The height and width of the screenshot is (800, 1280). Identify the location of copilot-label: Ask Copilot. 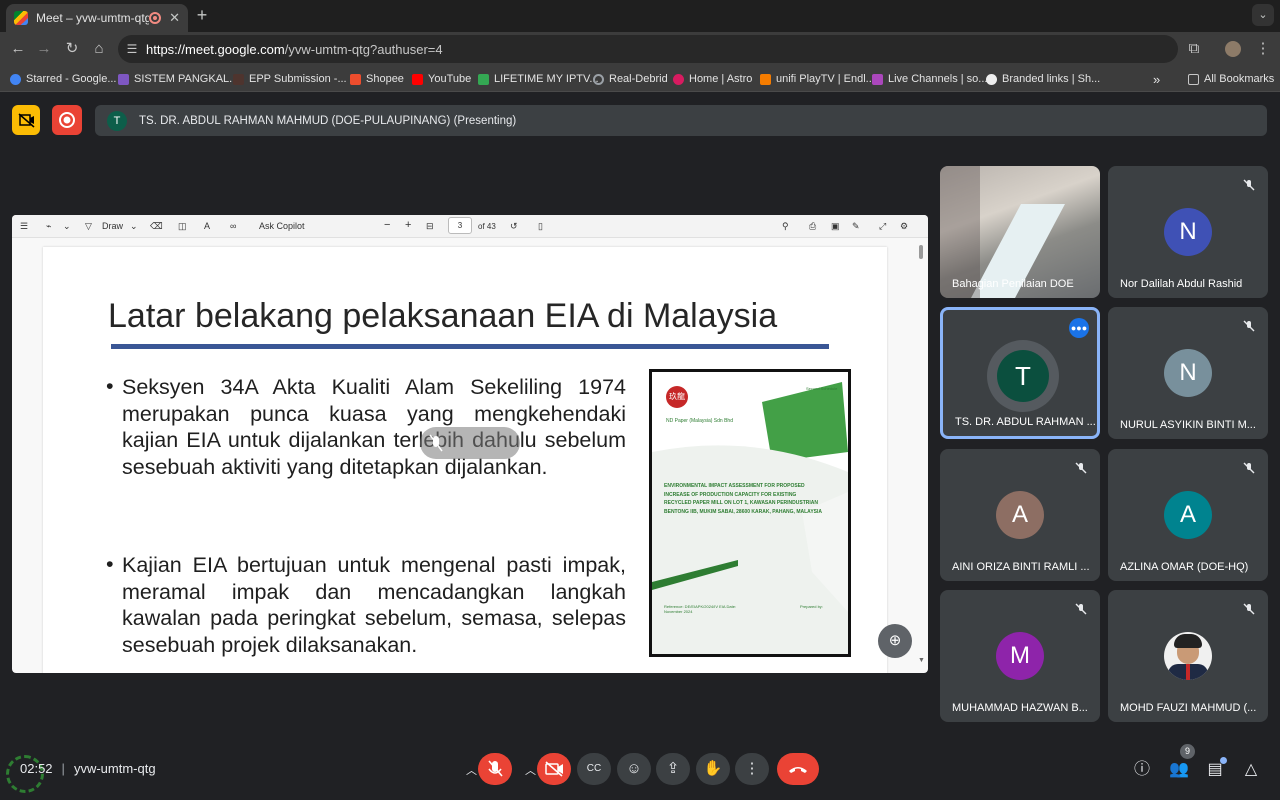
(282, 226).